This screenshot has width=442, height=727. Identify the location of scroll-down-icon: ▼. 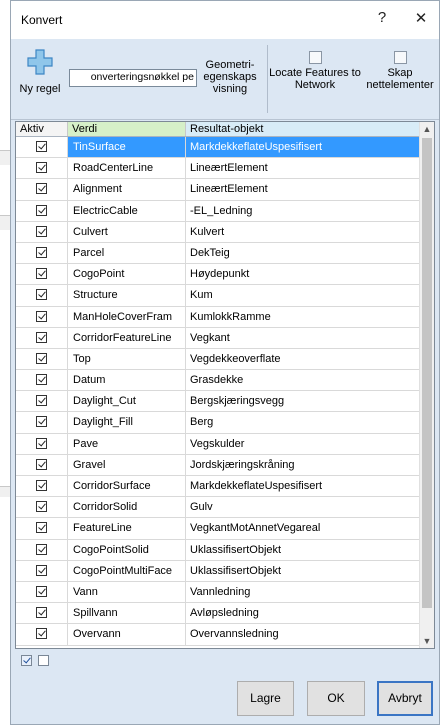
(427, 641).